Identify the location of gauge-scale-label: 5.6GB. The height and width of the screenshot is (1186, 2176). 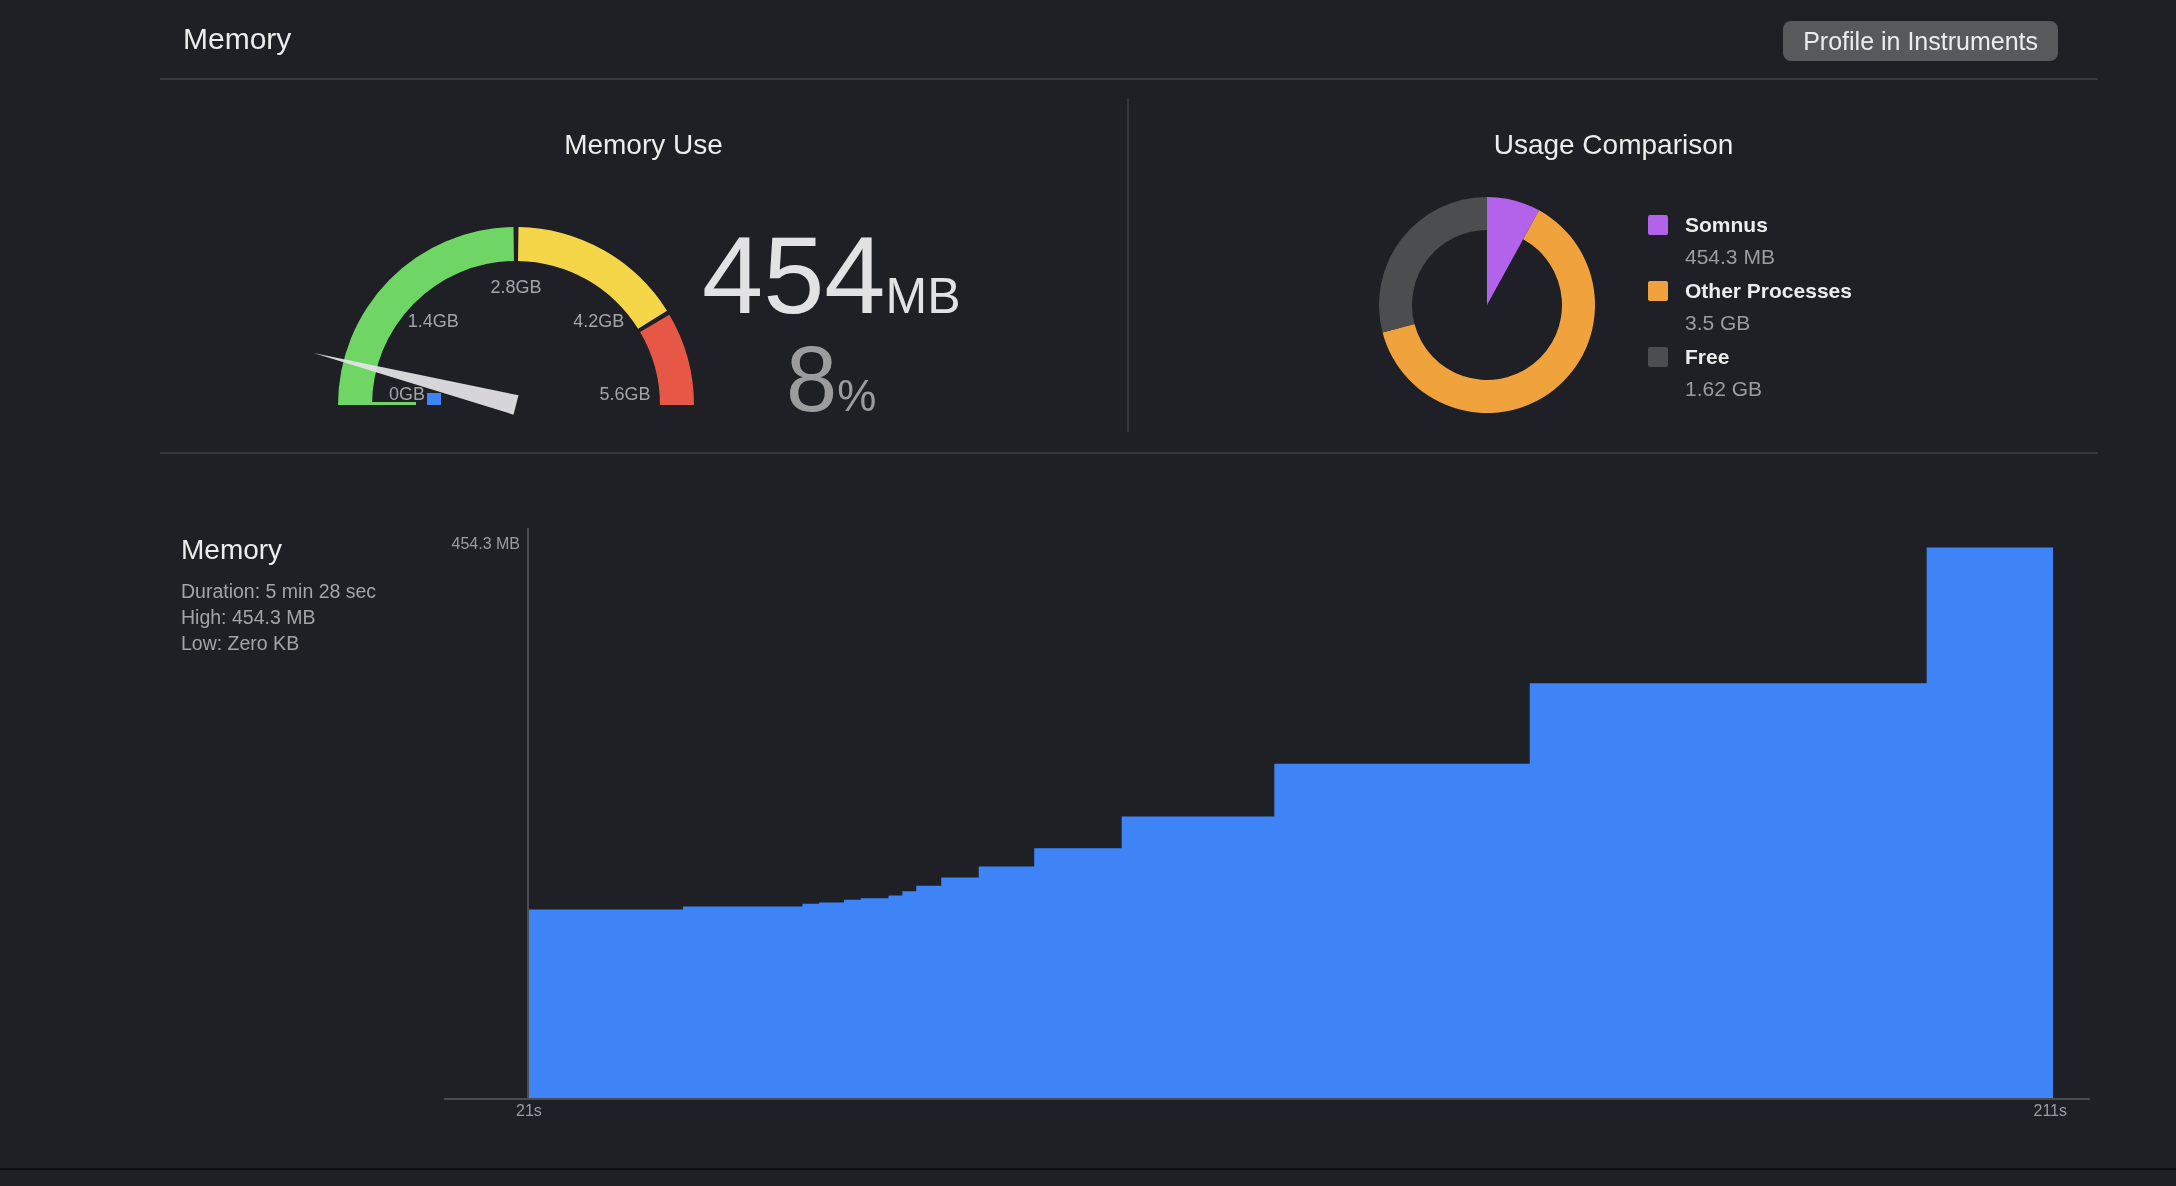
(625, 393).